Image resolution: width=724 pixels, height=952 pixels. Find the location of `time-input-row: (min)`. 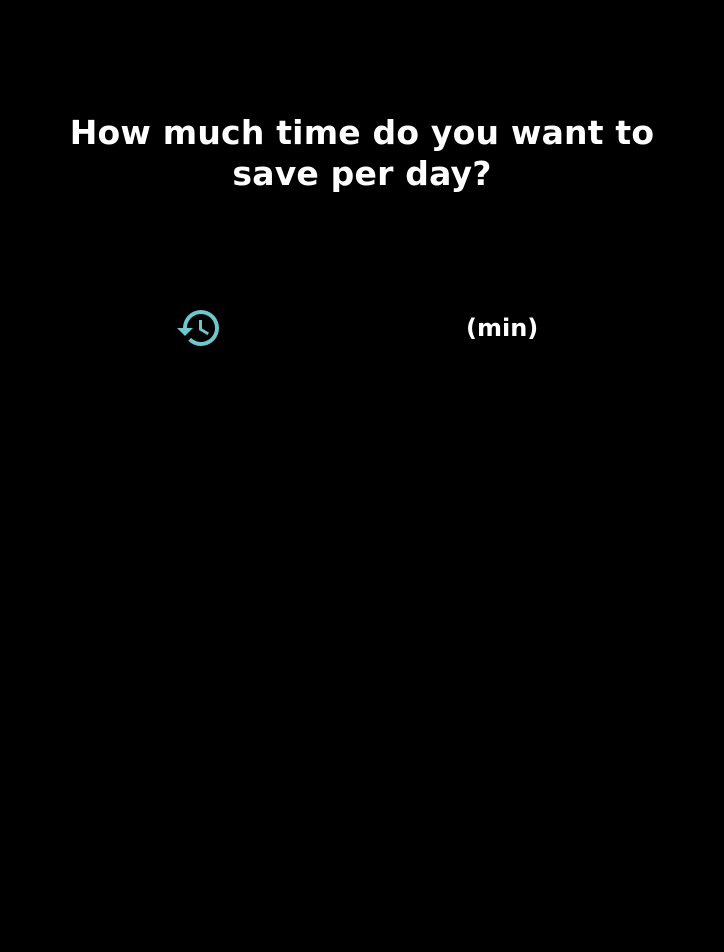

time-input-row: (min) is located at coordinates (370, 328).